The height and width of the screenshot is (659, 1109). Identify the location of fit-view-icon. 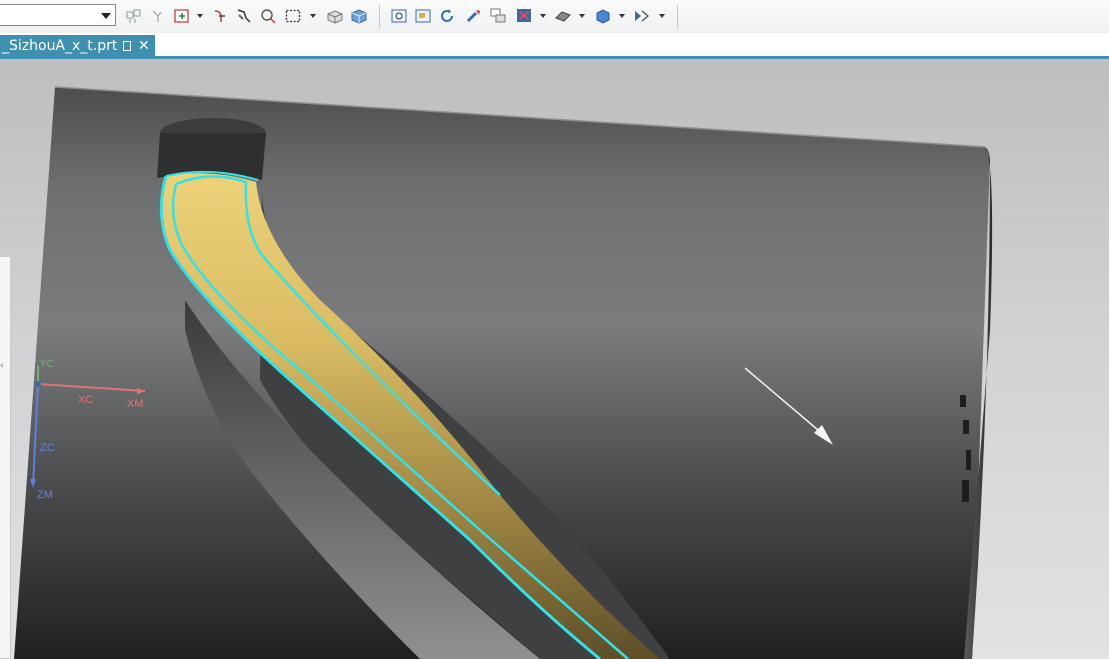
(399, 16).